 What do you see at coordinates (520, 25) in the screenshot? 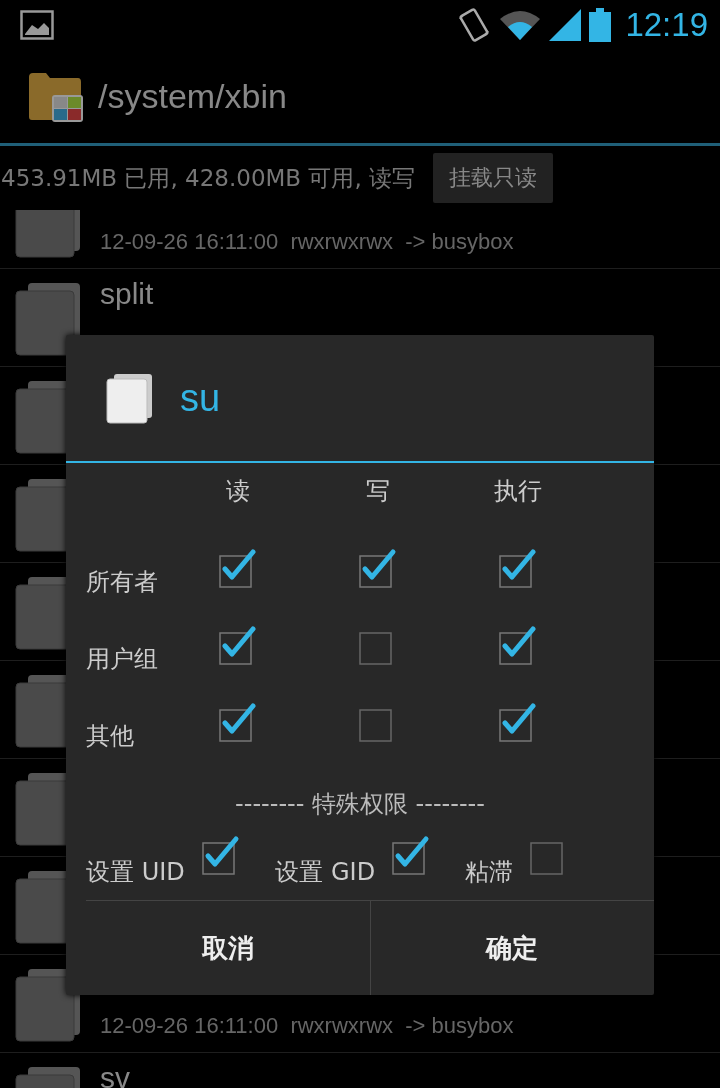
I see `wifi-icon` at bounding box center [520, 25].